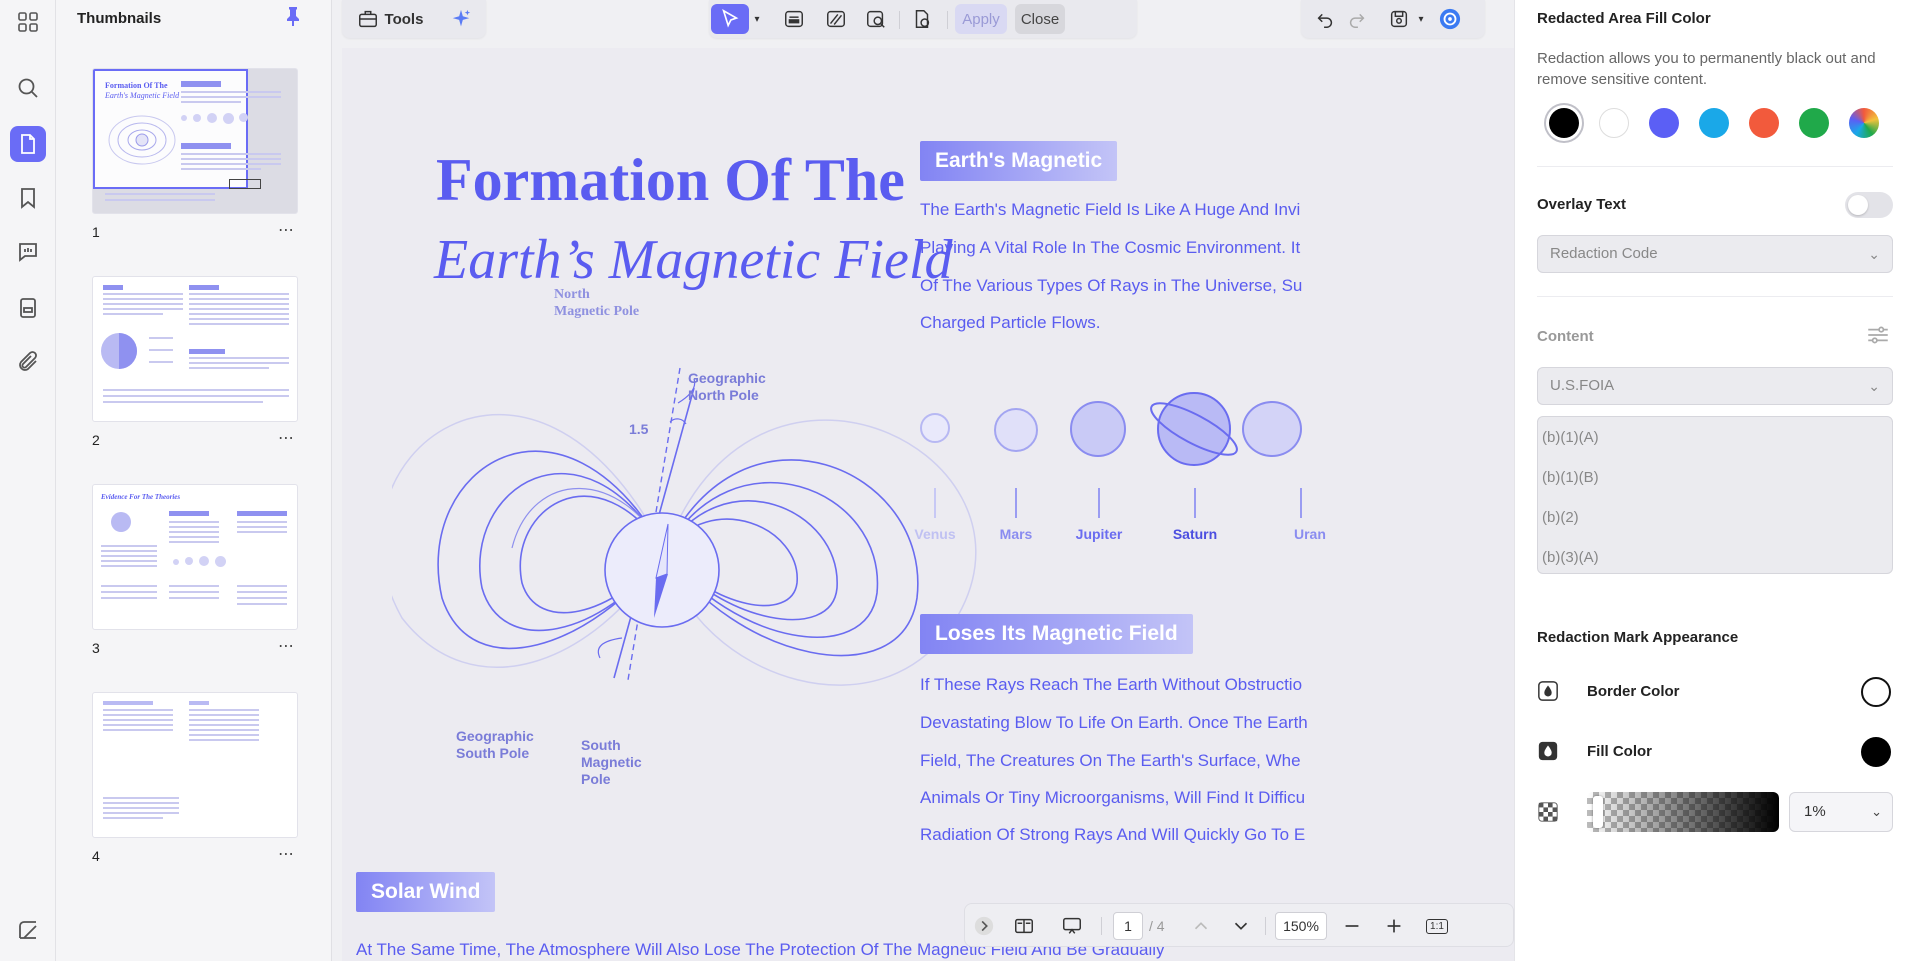 Image resolution: width=1906 pixels, height=961 pixels. Describe the element at coordinates (28, 252) in the screenshot. I see `comment-icon` at that location.